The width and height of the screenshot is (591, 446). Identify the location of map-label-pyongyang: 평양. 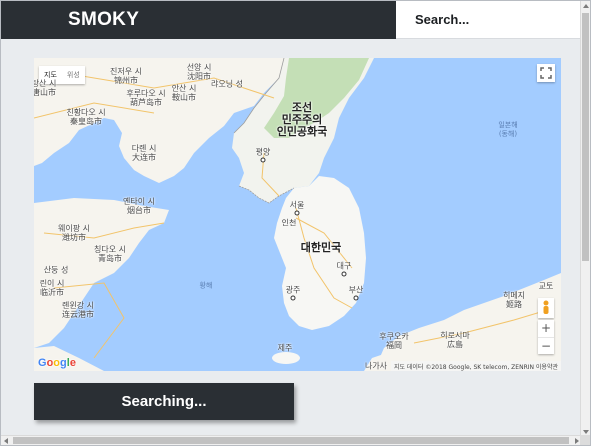
(263, 152).